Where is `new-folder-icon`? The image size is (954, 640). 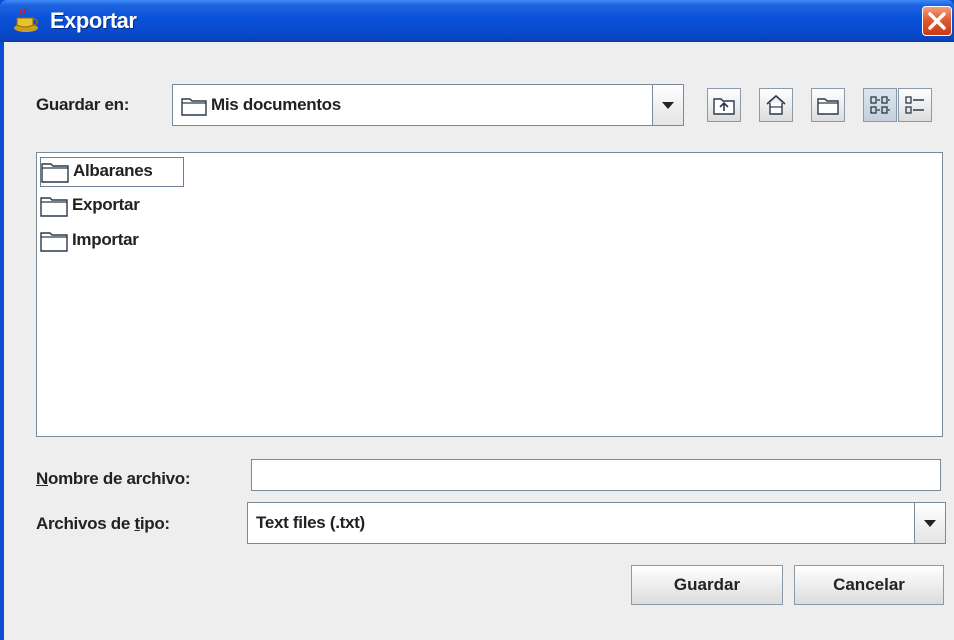 new-folder-icon is located at coordinates (828, 106).